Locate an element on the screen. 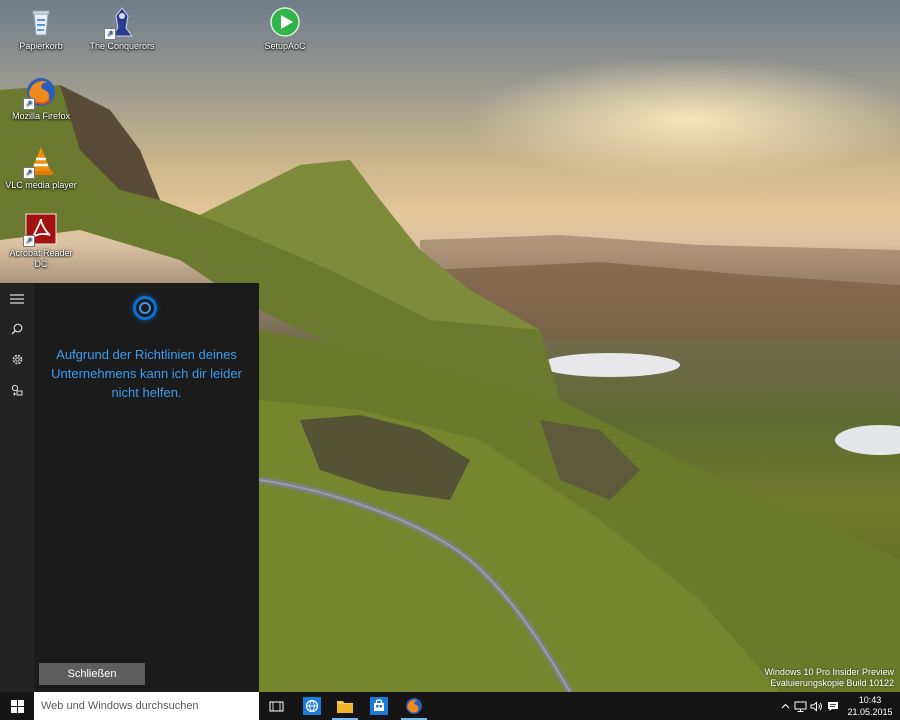 The height and width of the screenshot is (720, 900). cortana-logo-icon is located at coordinates (145, 308).